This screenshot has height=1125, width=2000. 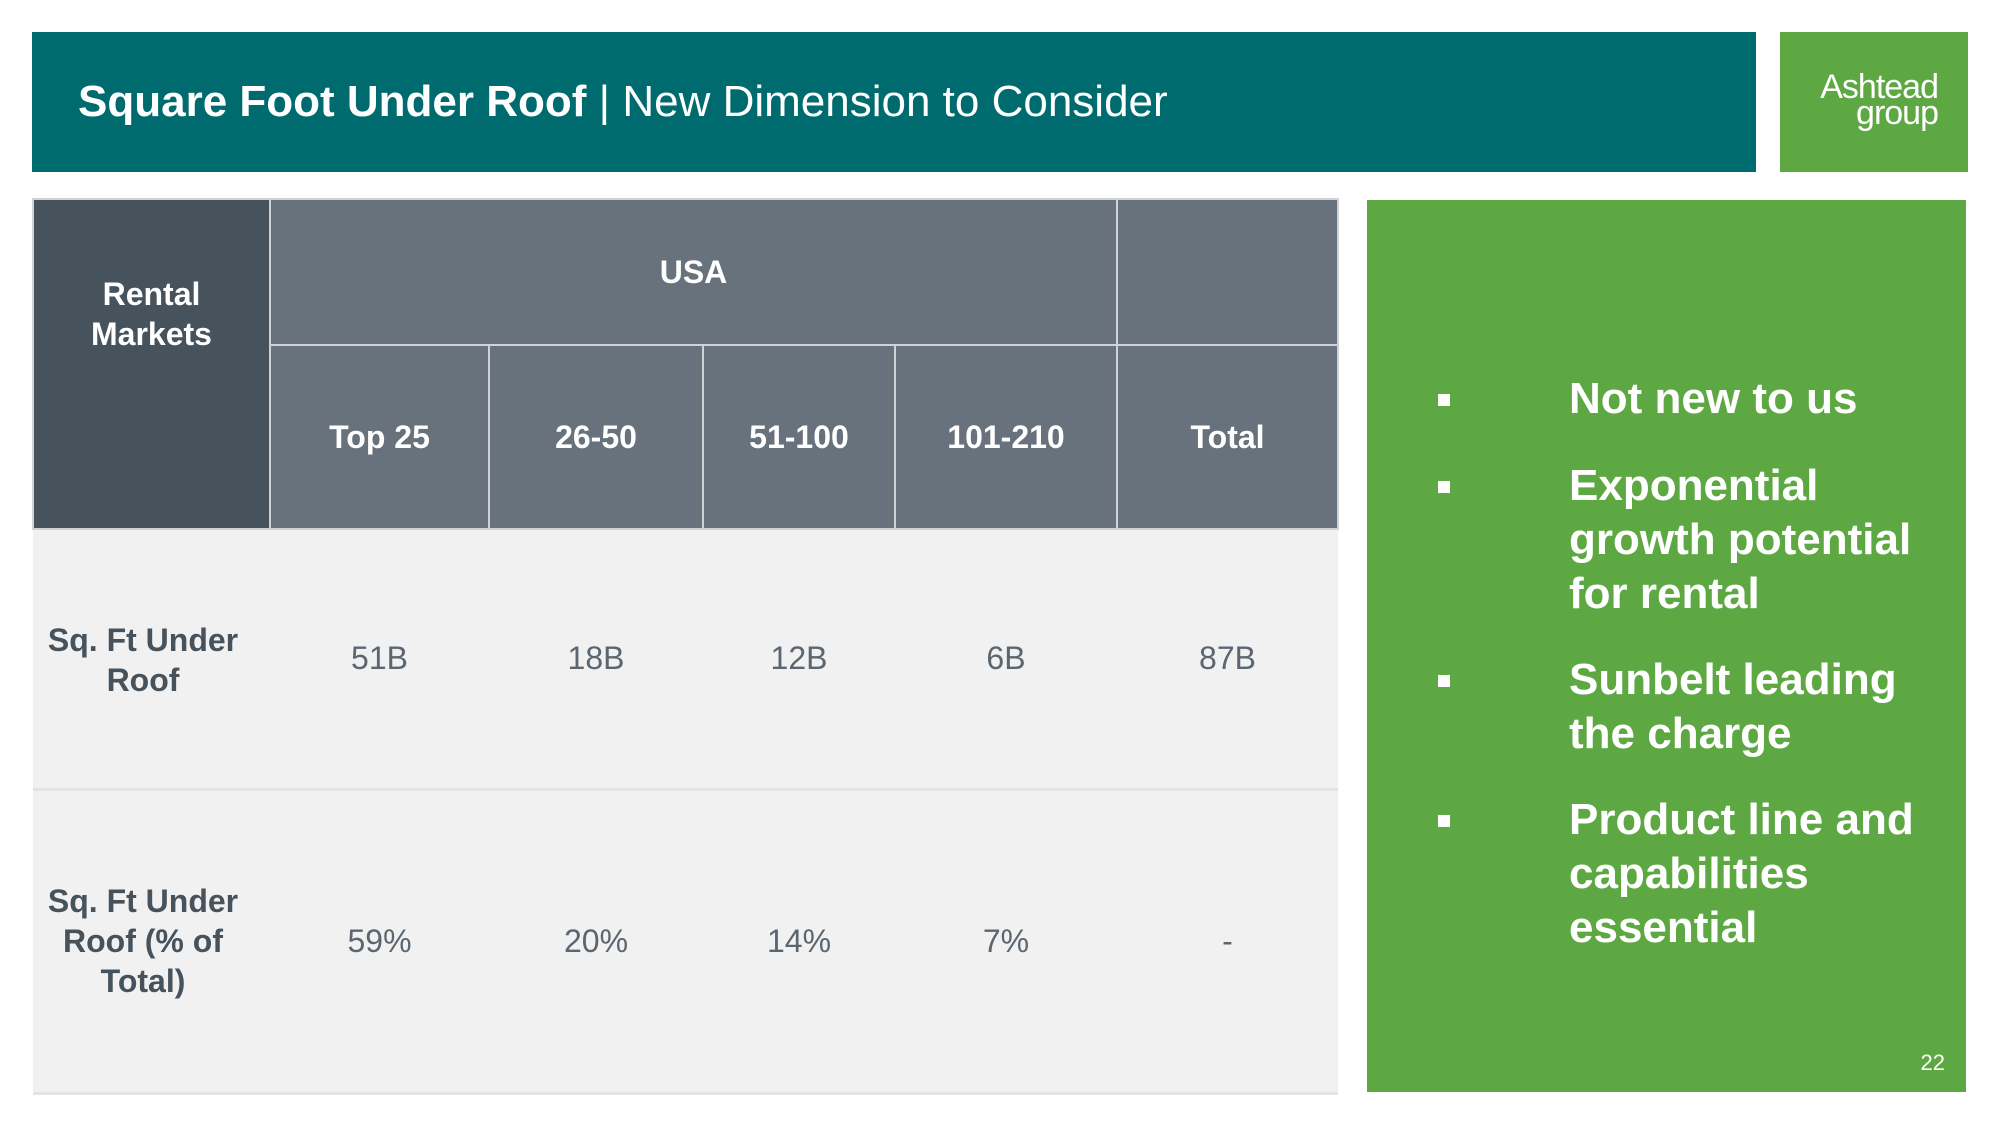 I want to click on page-number: 22, so click(x=1932, y=1062).